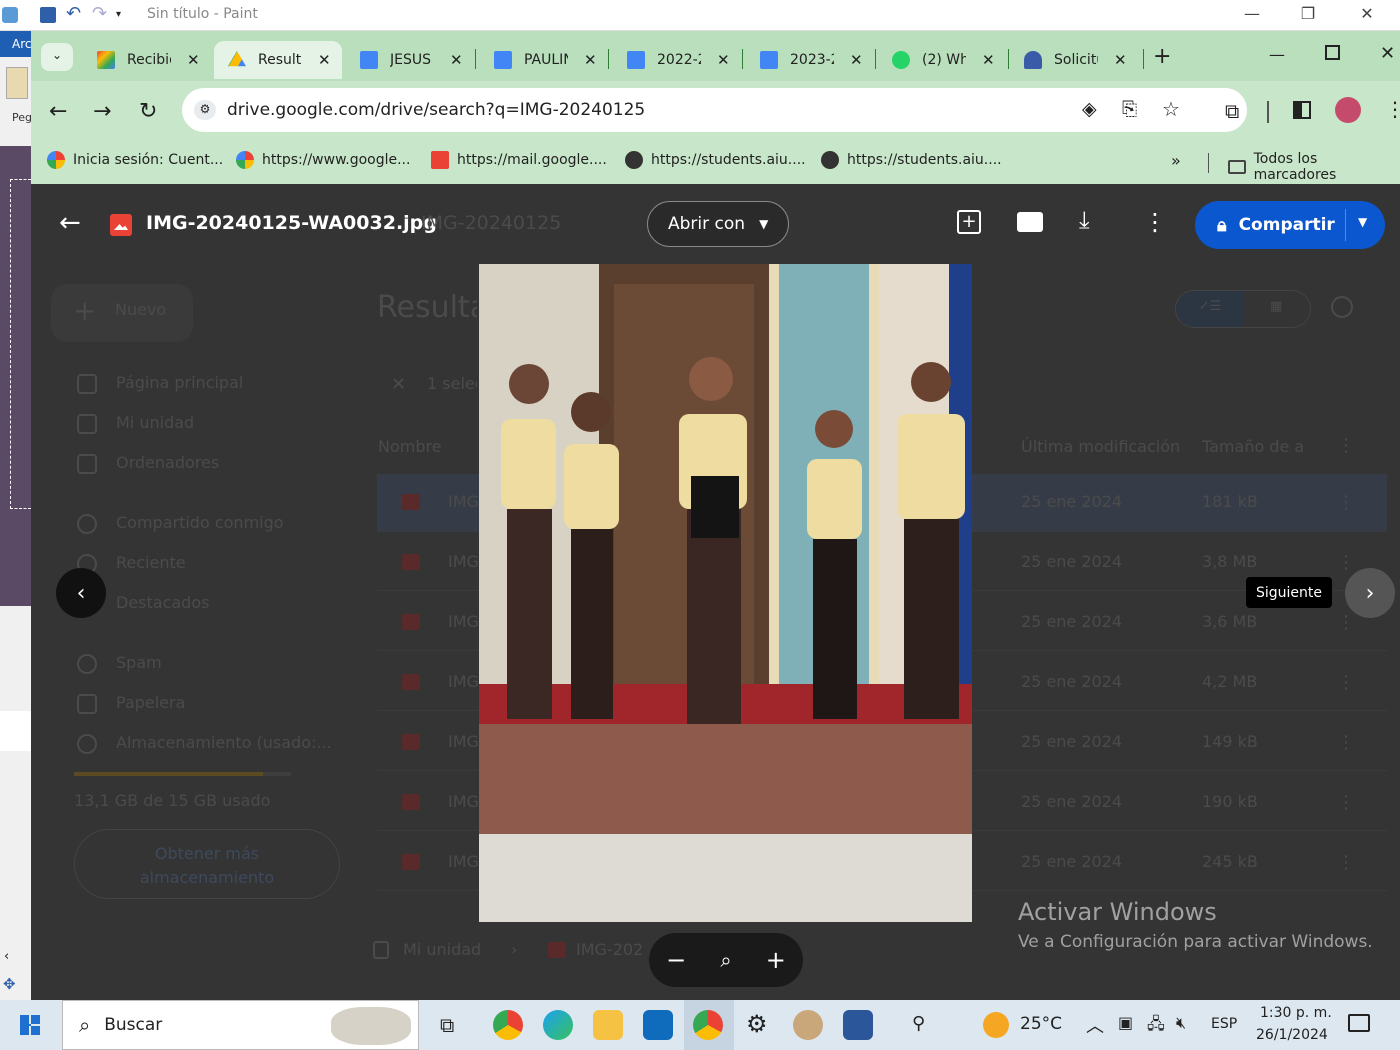  I want to click on zoom-icon: ⌕, so click(725, 960).